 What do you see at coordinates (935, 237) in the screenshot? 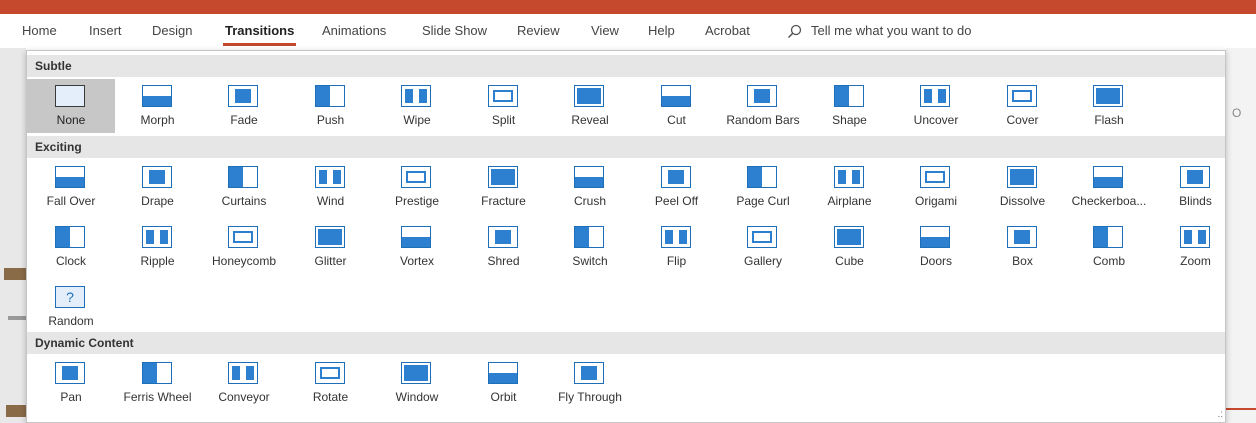
I see `doors-icon` at bounding box center [935, 237].